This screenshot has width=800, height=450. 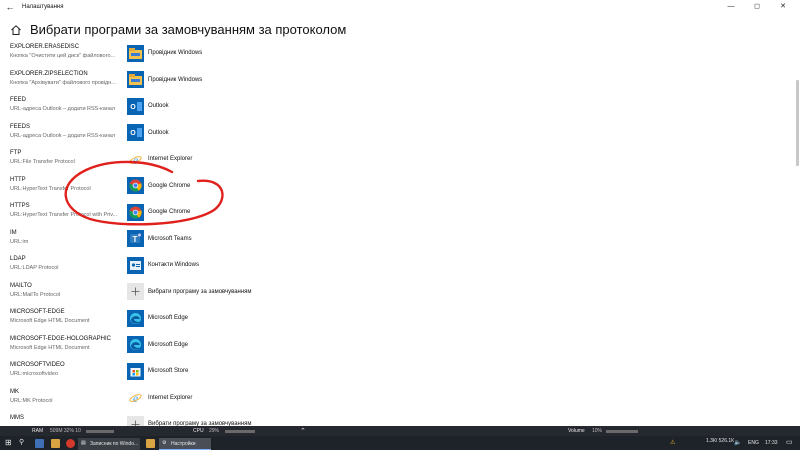 What do you see at coordinates (45, 47) in the screenshot?
I see `protocol-name: EXPLORER.ERASEDISC` at bounding box center [45, 47].